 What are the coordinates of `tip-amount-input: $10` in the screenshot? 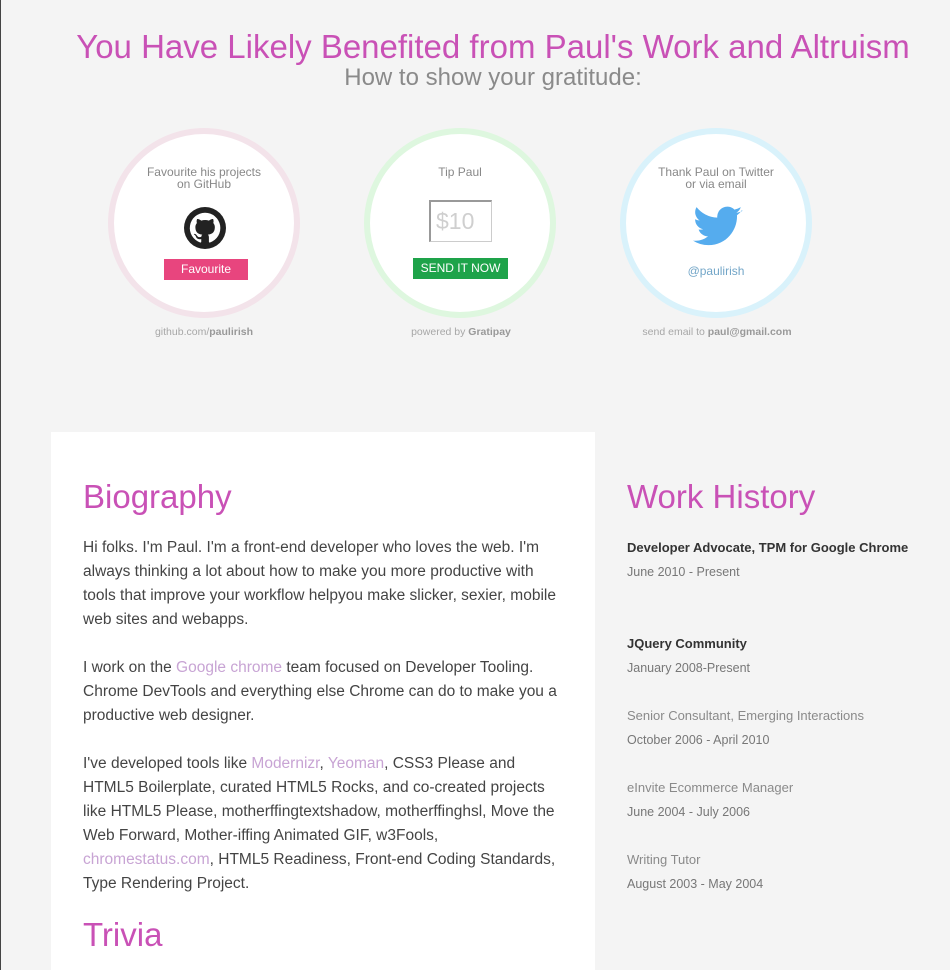 It's located at (460, 221).